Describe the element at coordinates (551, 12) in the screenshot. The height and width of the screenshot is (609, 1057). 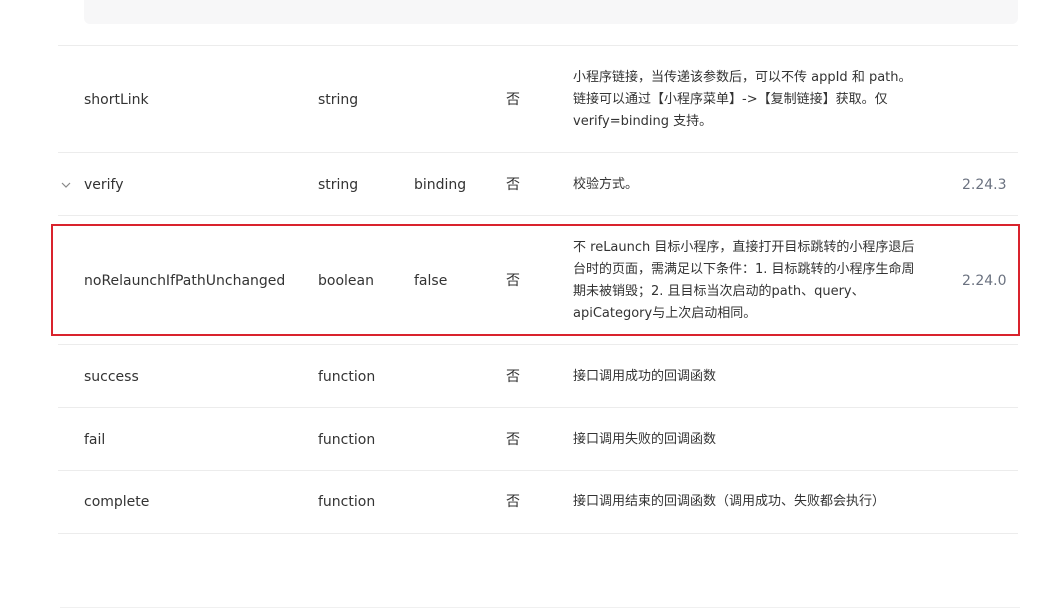
I see `code-block-bottom` at that location.